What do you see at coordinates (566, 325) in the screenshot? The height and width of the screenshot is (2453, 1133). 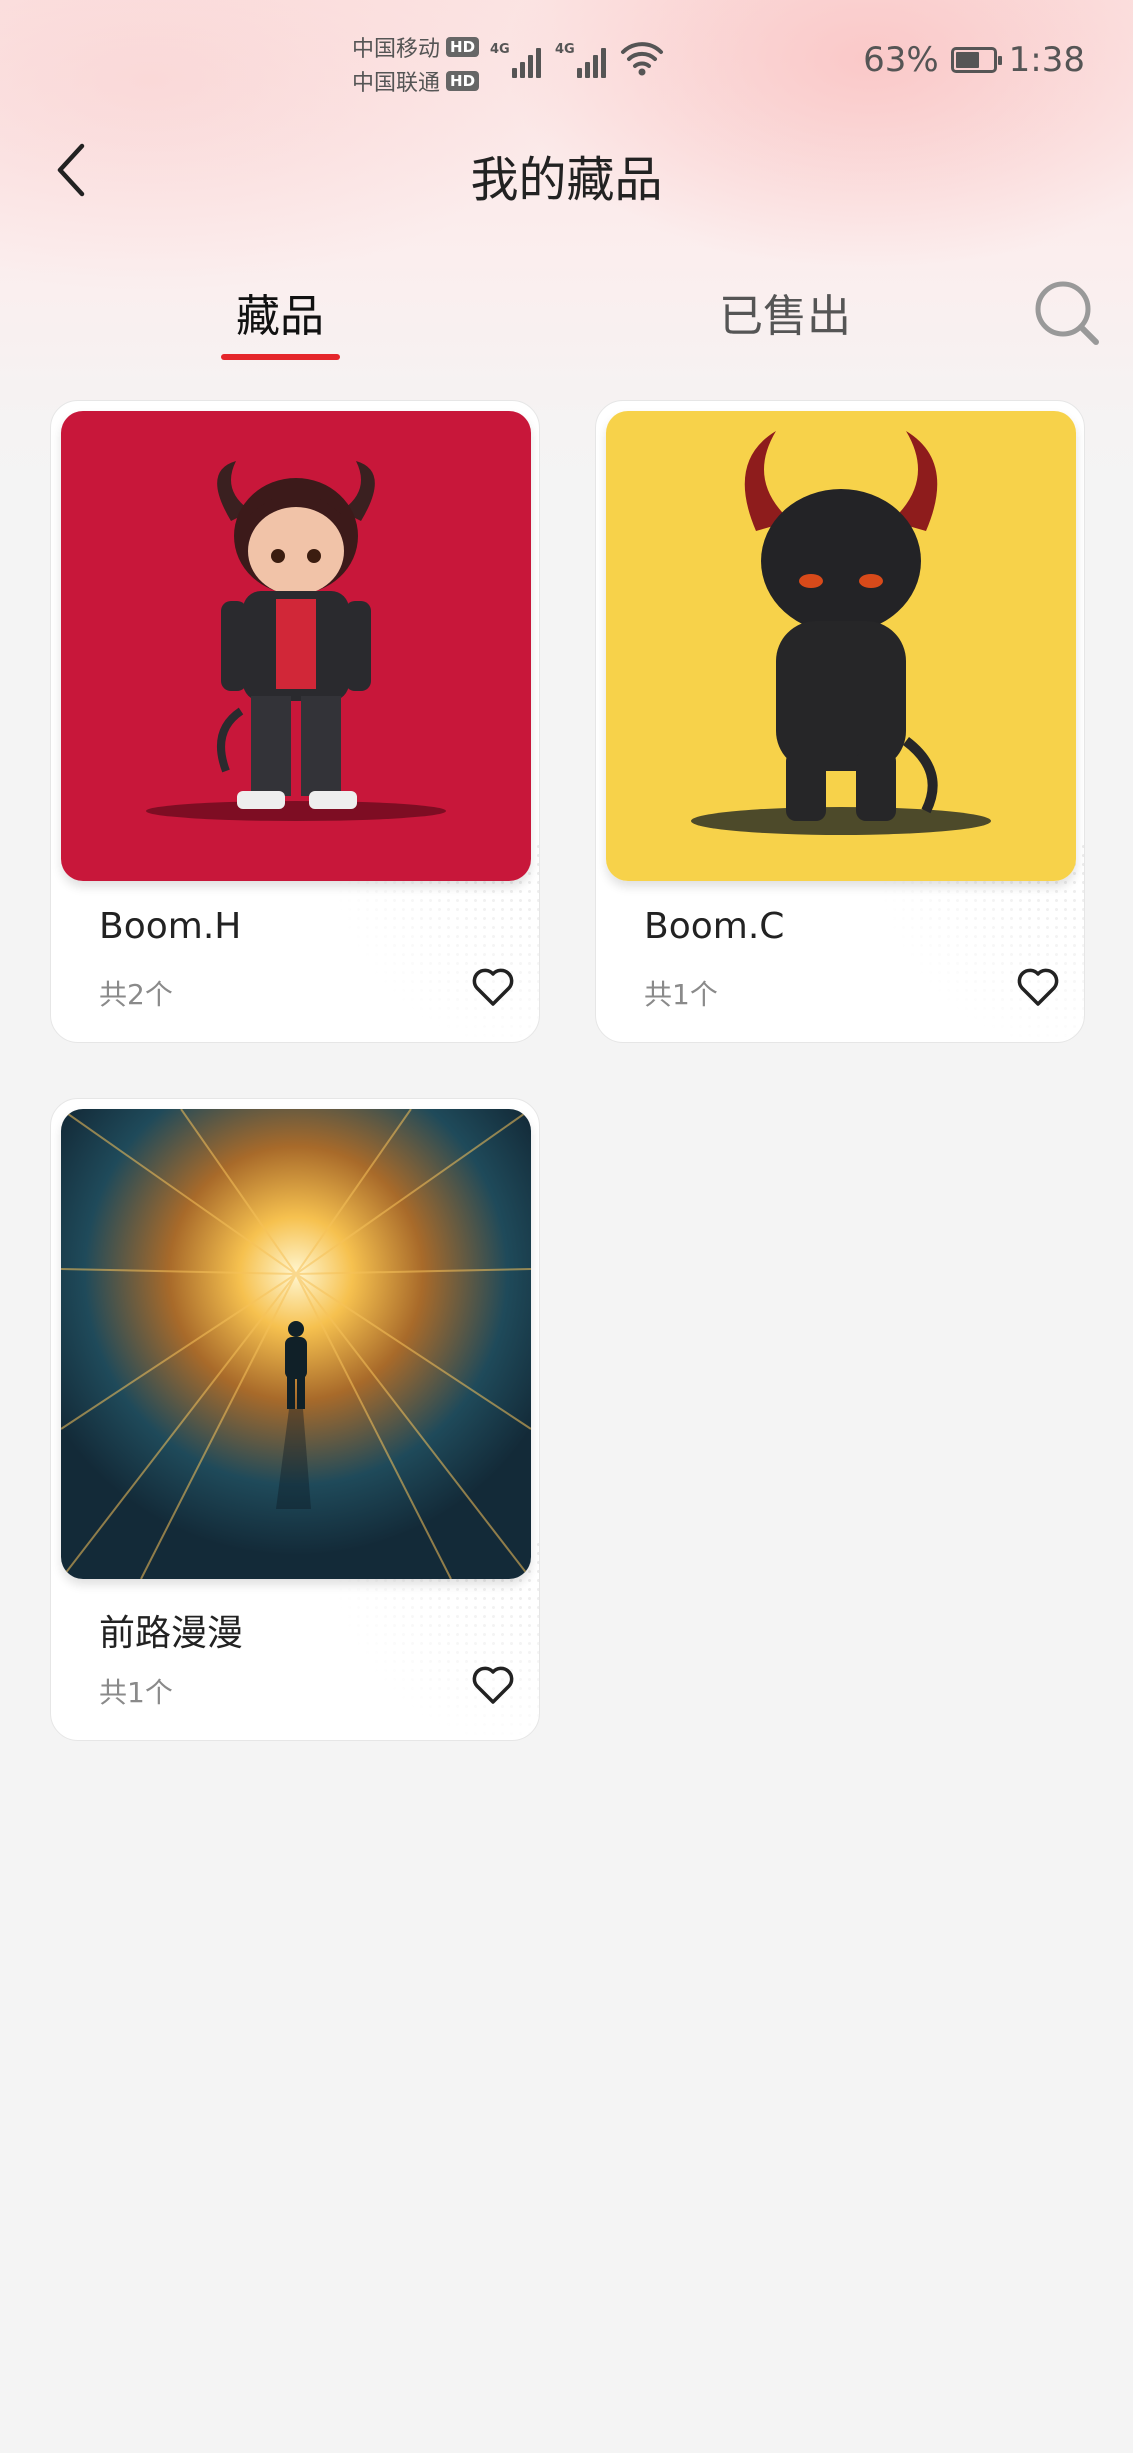 I see `tab-bar: 藏品 已售出` at bounding box center [566, 325].